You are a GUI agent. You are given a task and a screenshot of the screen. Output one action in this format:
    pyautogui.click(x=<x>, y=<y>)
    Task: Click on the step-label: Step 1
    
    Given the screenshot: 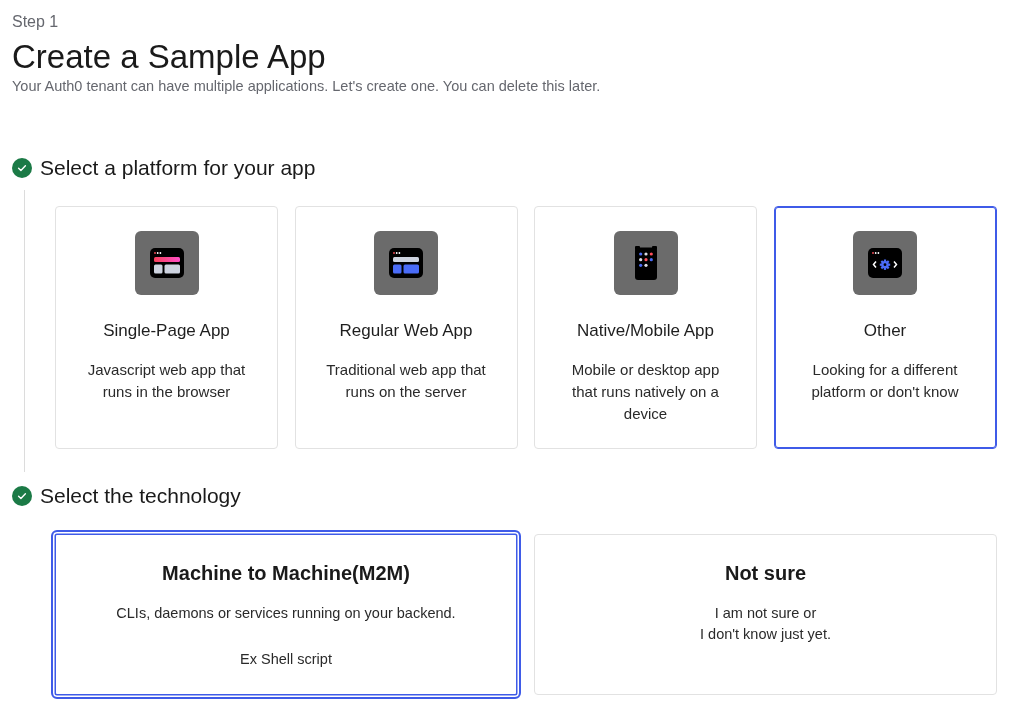 What is the action you would take?
    pyautogui.click(x=35, y=22)
    